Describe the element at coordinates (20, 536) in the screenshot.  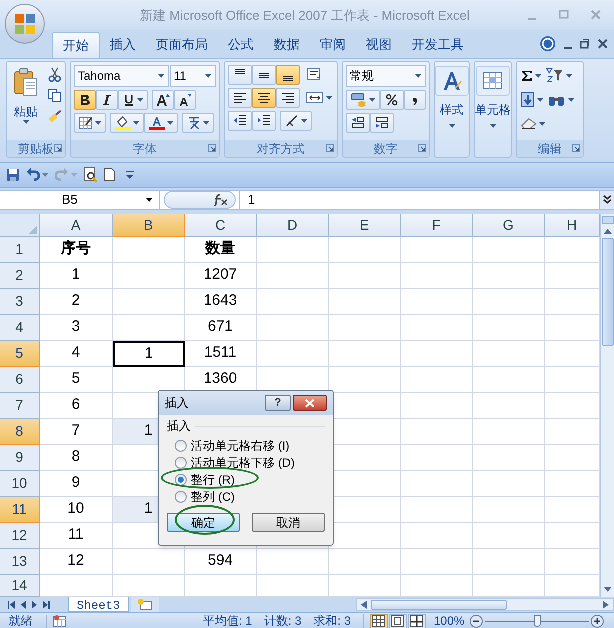
I see `row-header: 12` at that location.